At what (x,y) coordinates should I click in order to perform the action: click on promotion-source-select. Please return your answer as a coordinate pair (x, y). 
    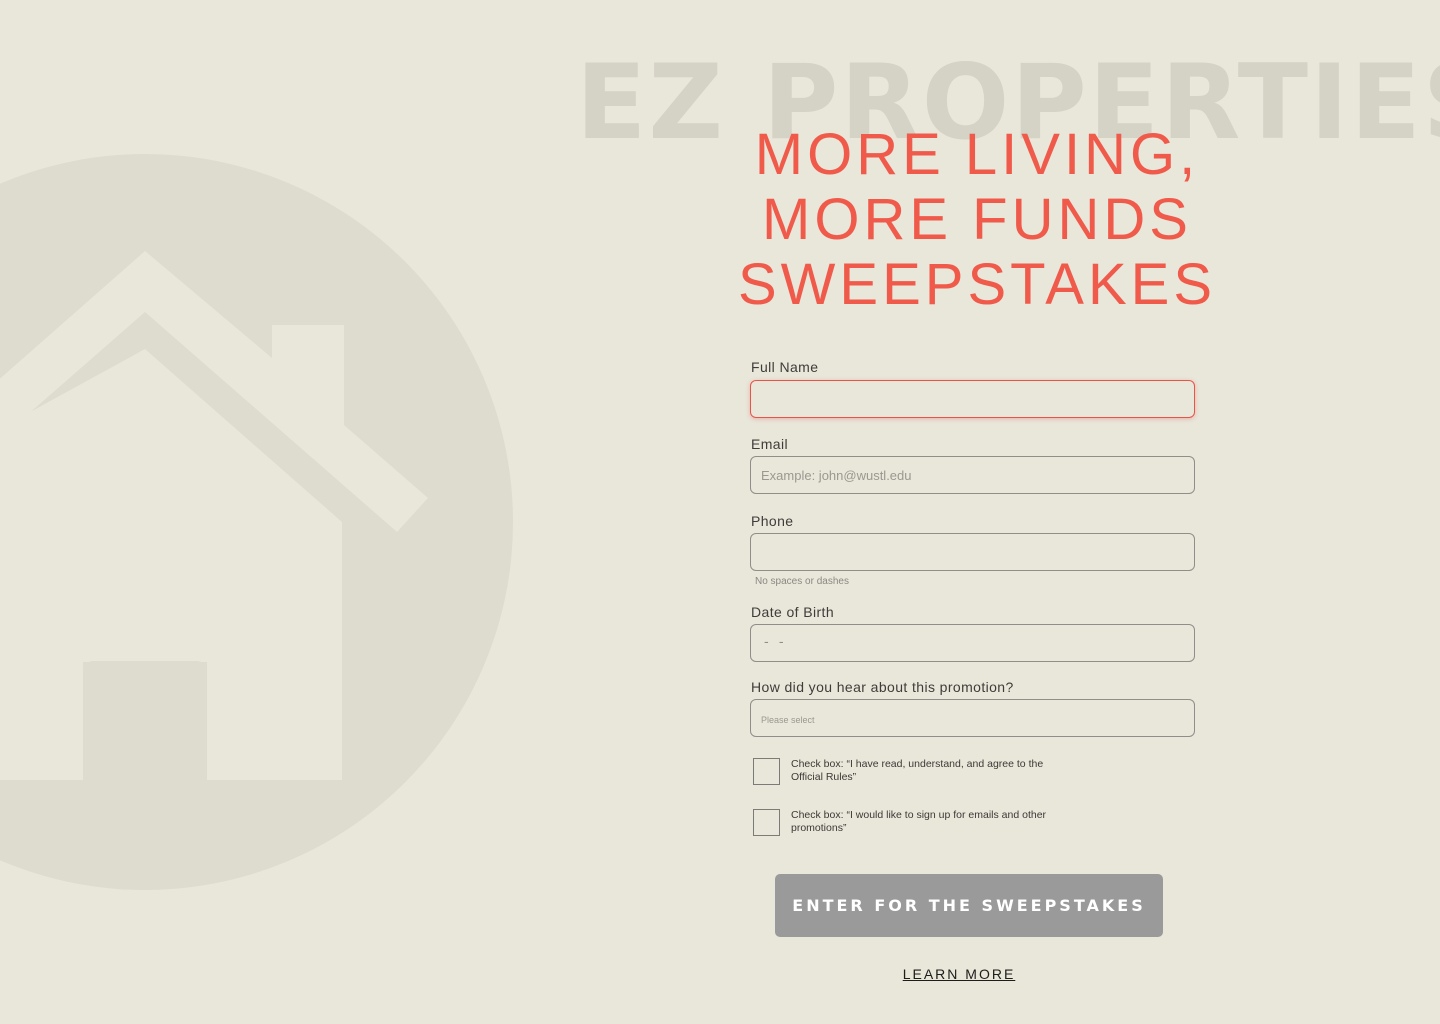
    Looking at the image, I should click on (972, 718).